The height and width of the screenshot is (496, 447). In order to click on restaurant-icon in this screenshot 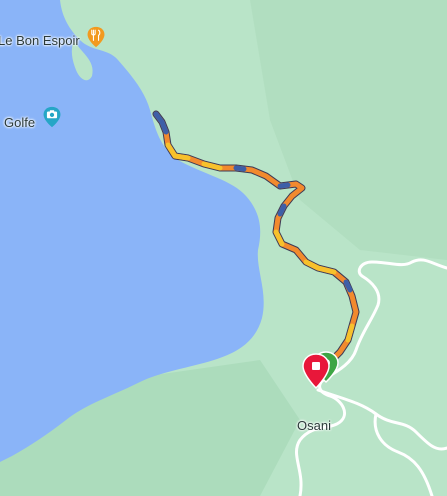, I will do `click(96, 37)`.